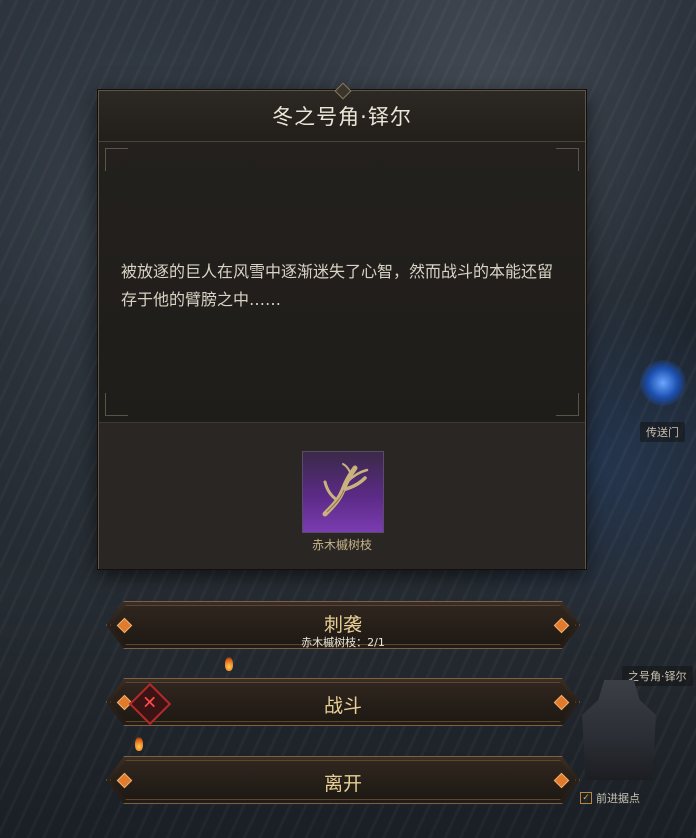 Image resolution: width=696 pixels, height=838 pixels. Describe the element at coordinates (343, 642) in the screenshot. I see `sneak-attack-requirement: 赤木槭树枝：2/1` at that location.